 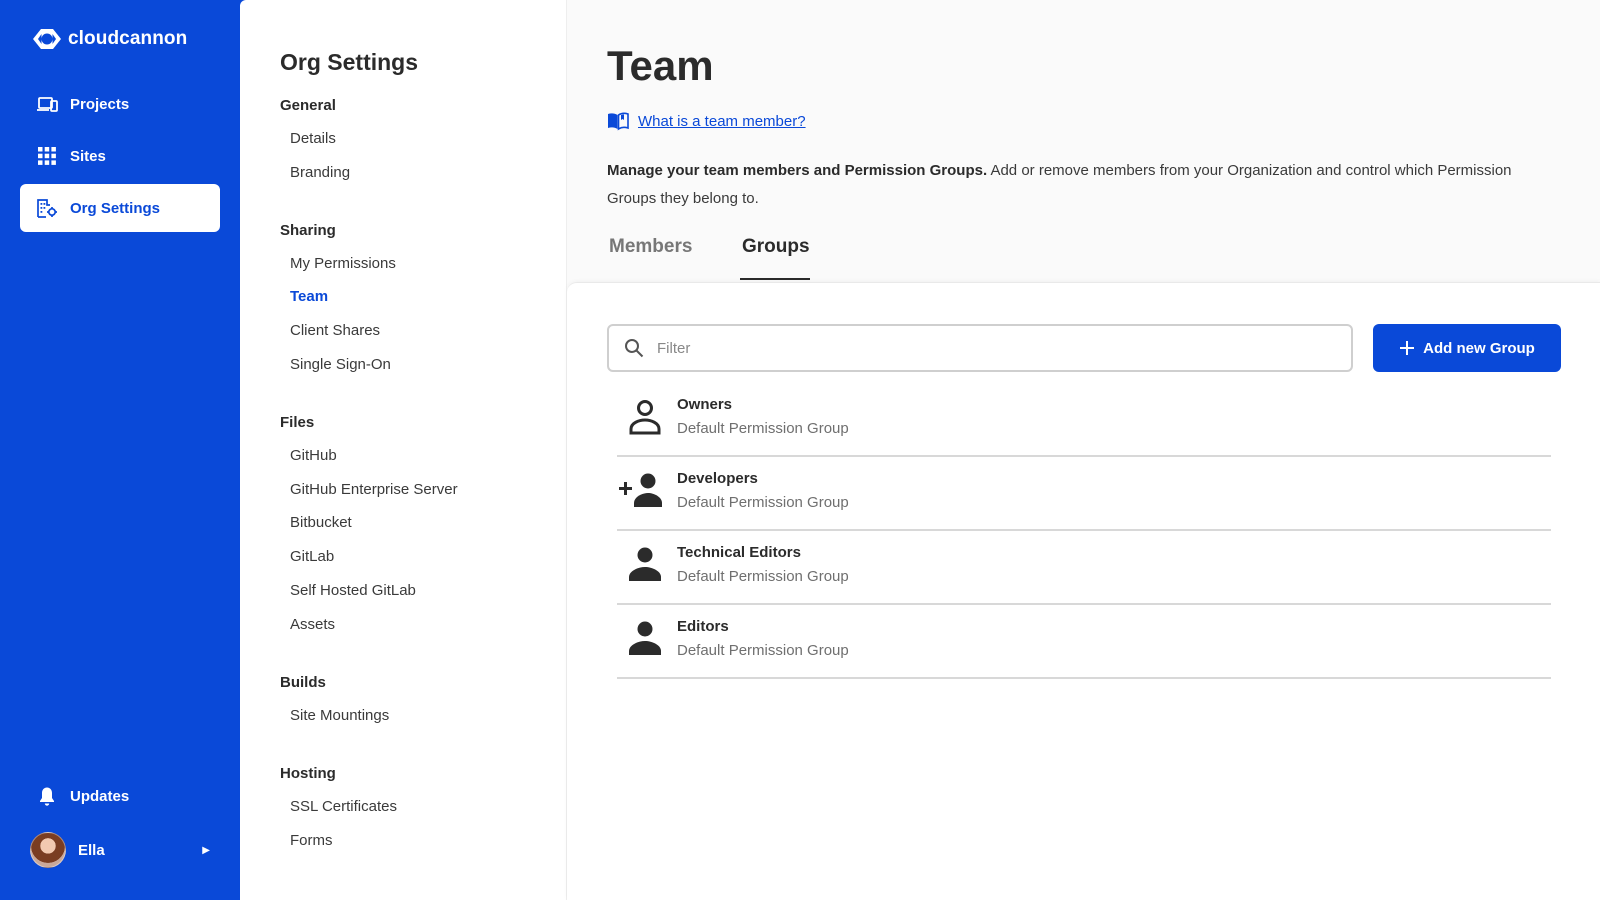 What do you see at coordinates (321, 522) in the screenshot?
I see `subnav-link-bitbucket: Bitbucket` at bounding box center [321, 522].